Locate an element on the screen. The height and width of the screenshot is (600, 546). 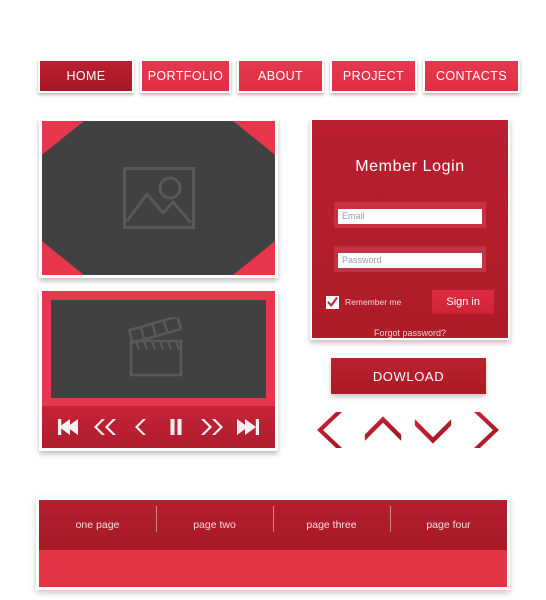
nav-item-label: CONTACTS is located at coordinates (471, 76).